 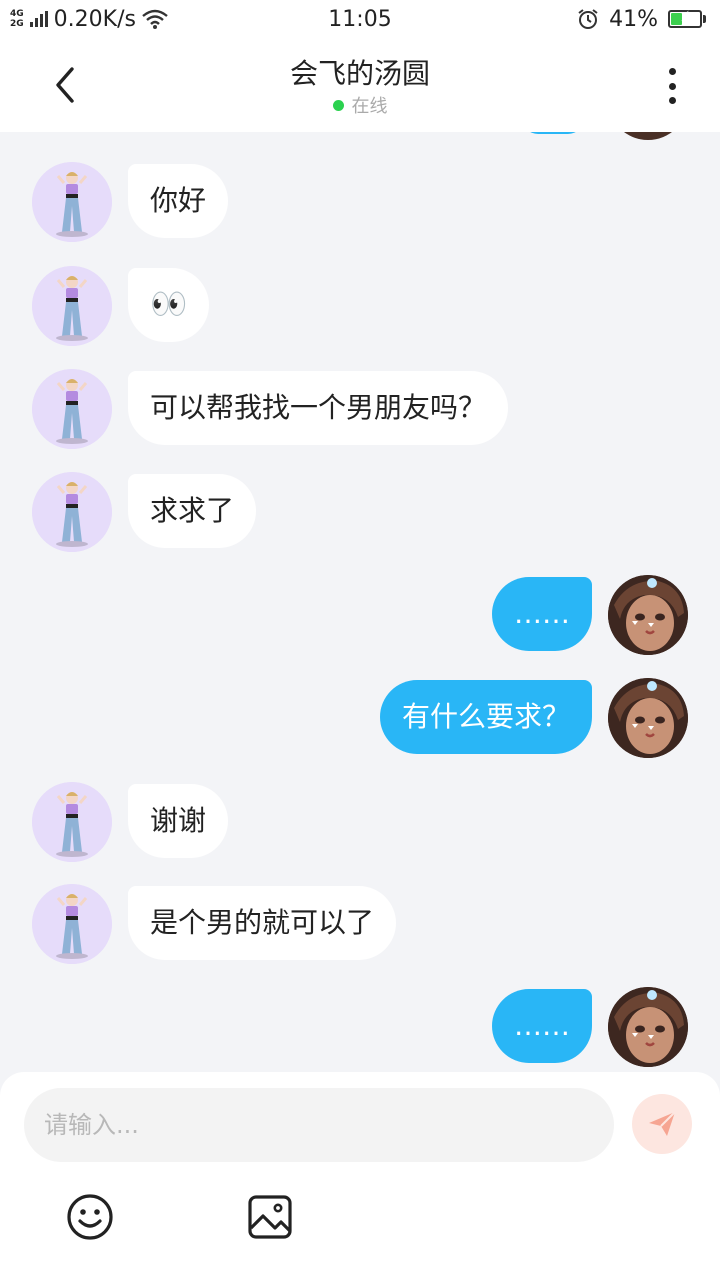 I want to click on message-row: 是个男的就可以了, so click(x=360, y=924).